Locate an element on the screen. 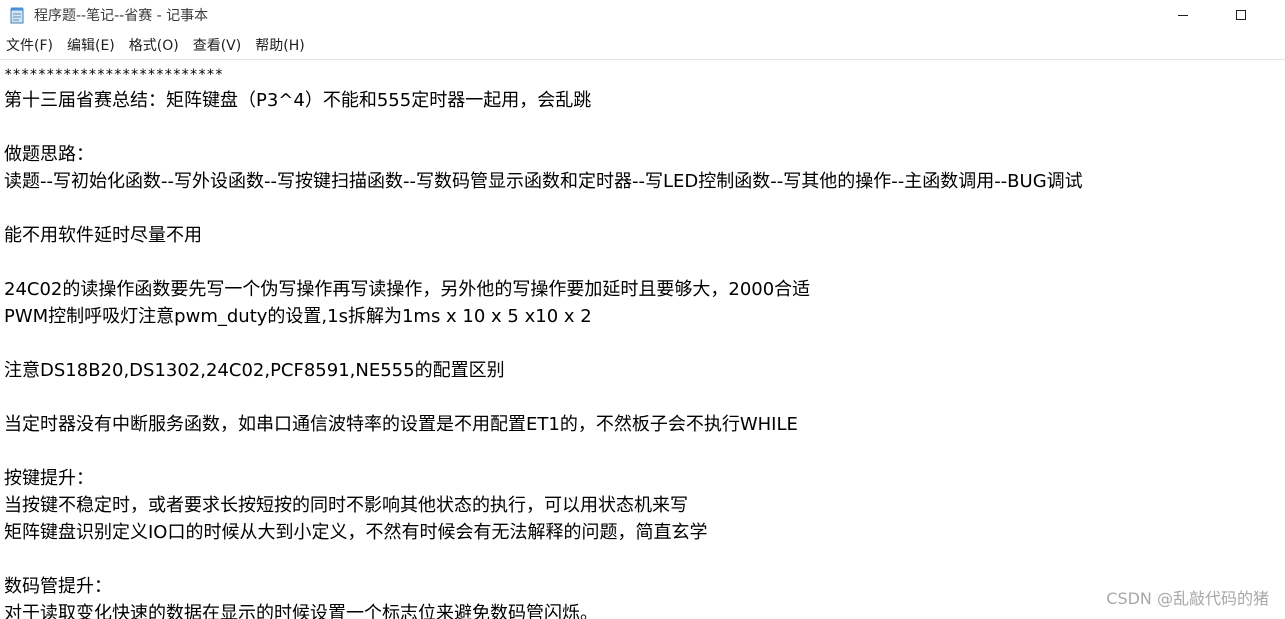  title-bar: 程序题--笔记--省赛 - 记事本 is located at coordinates (642, 16).